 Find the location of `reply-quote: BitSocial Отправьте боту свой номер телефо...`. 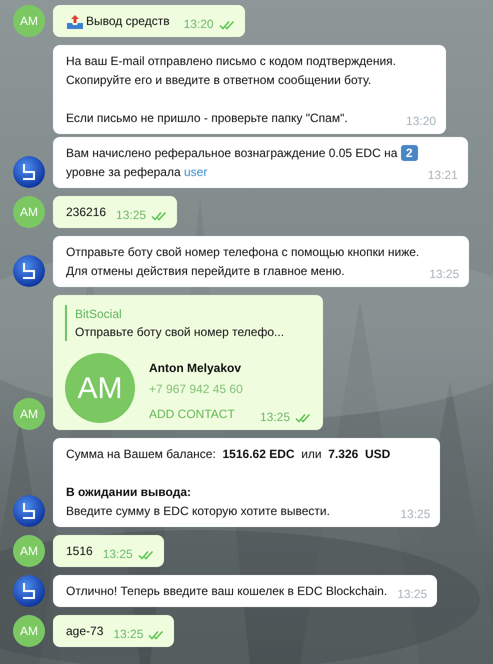

reply-quote: BitSocial Отправьте боту свой номер телефо... is located at coordinates (188, 323).